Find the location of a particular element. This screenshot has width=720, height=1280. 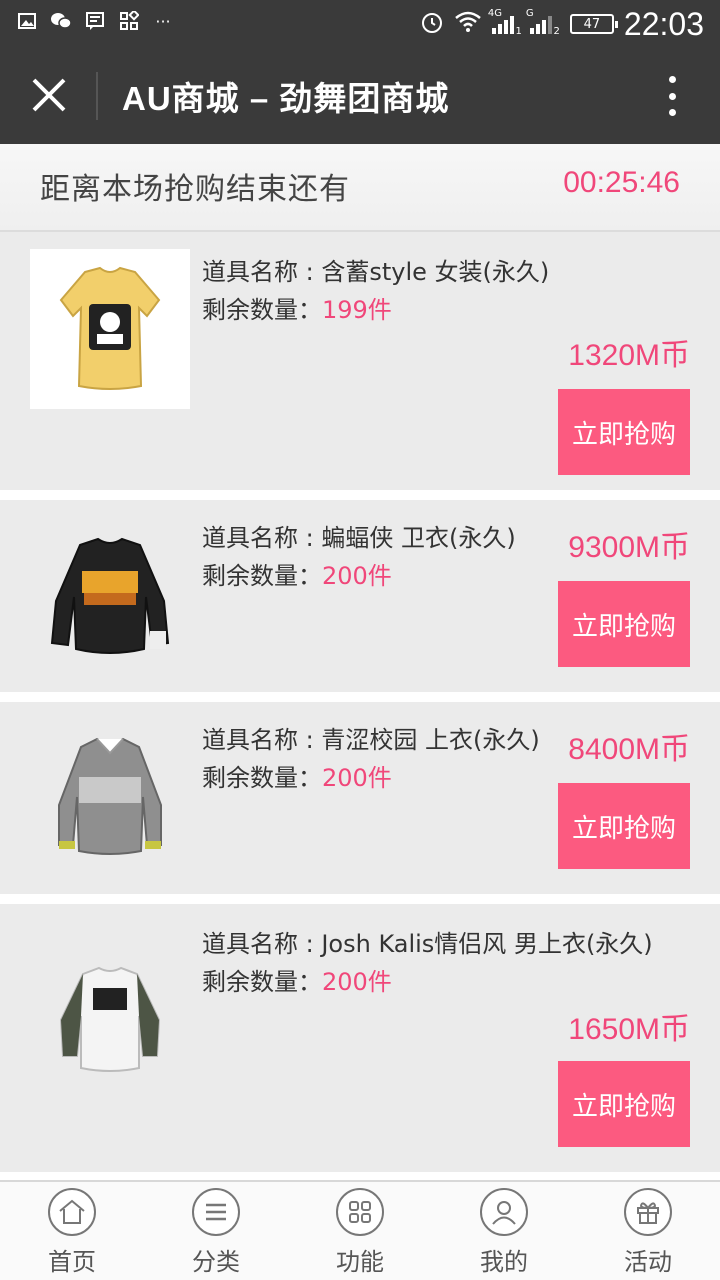

title-divider is located at coordinates (97, 96).